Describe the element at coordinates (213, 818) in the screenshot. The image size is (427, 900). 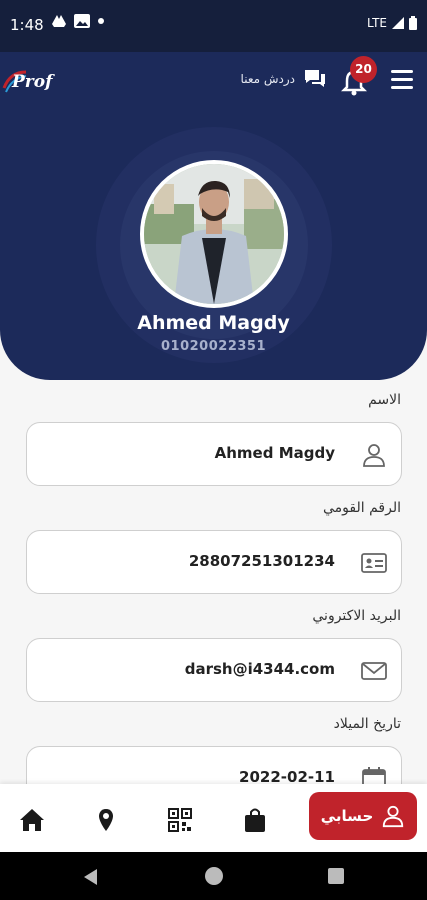
I see `bottom-nav: حسابي` at that location.